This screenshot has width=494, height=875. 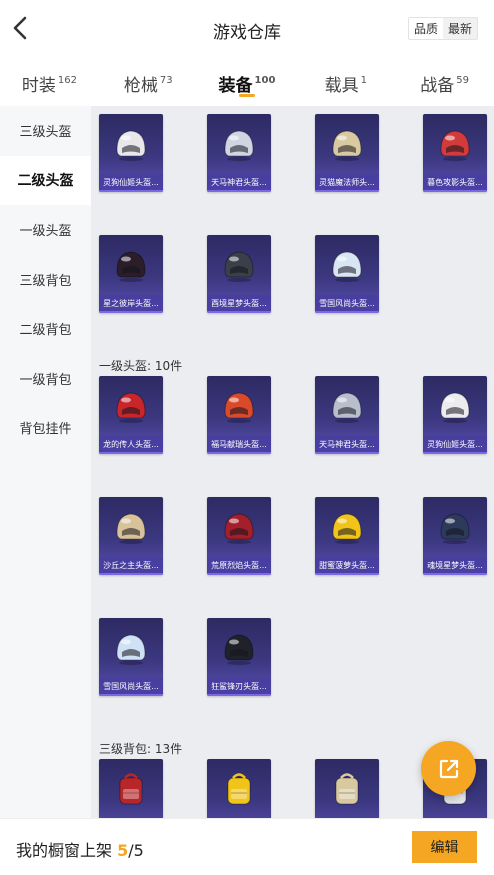 I want to click on tab-count: 1, so click(x=363, y=80).